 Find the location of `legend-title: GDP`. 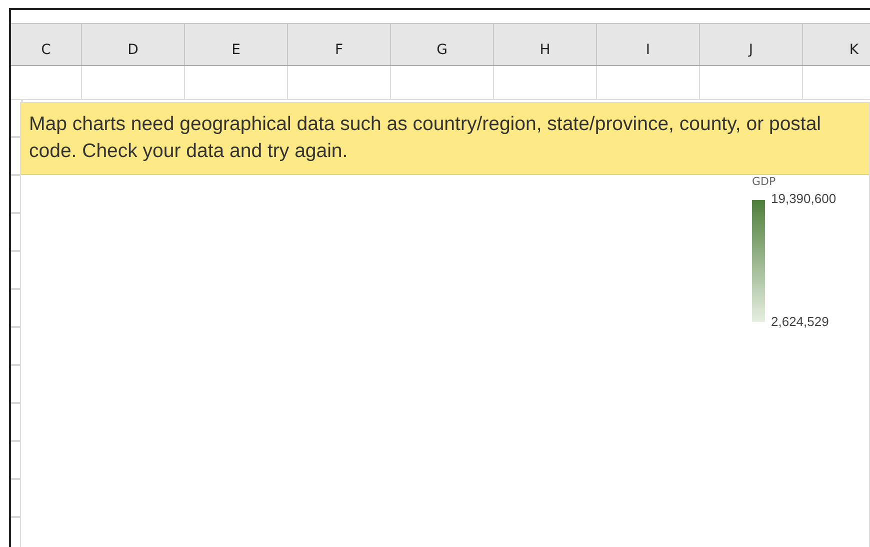

legend-title: GDP is located at coordinates (764, 181).